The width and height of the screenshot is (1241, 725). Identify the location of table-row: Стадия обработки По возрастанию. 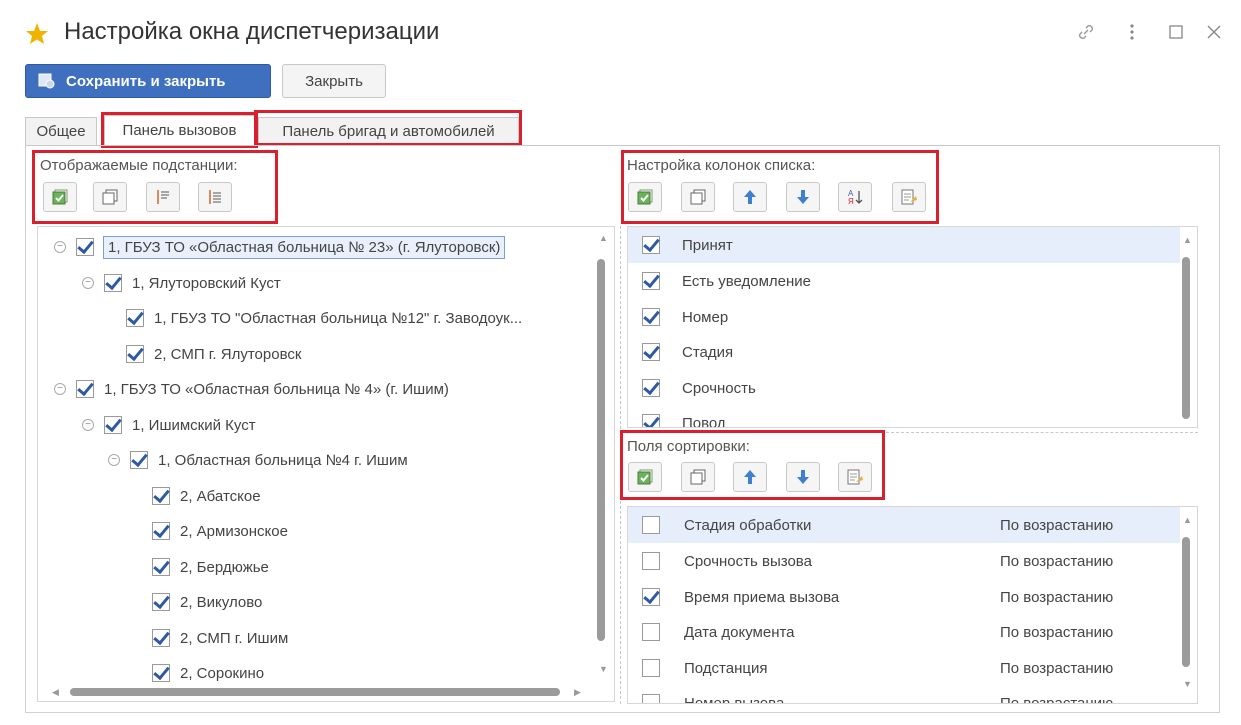
(904, 525).